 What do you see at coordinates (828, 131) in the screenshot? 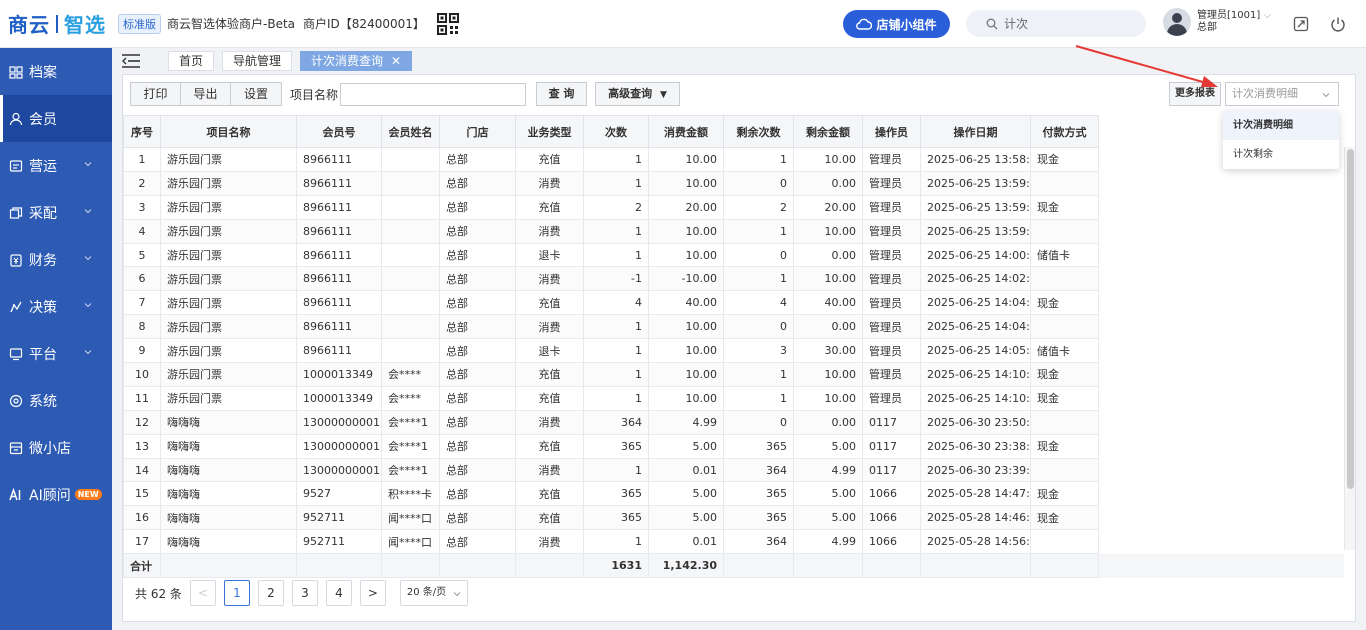
I see `column-header: 剩余金额` at bounding box center [828, 131].